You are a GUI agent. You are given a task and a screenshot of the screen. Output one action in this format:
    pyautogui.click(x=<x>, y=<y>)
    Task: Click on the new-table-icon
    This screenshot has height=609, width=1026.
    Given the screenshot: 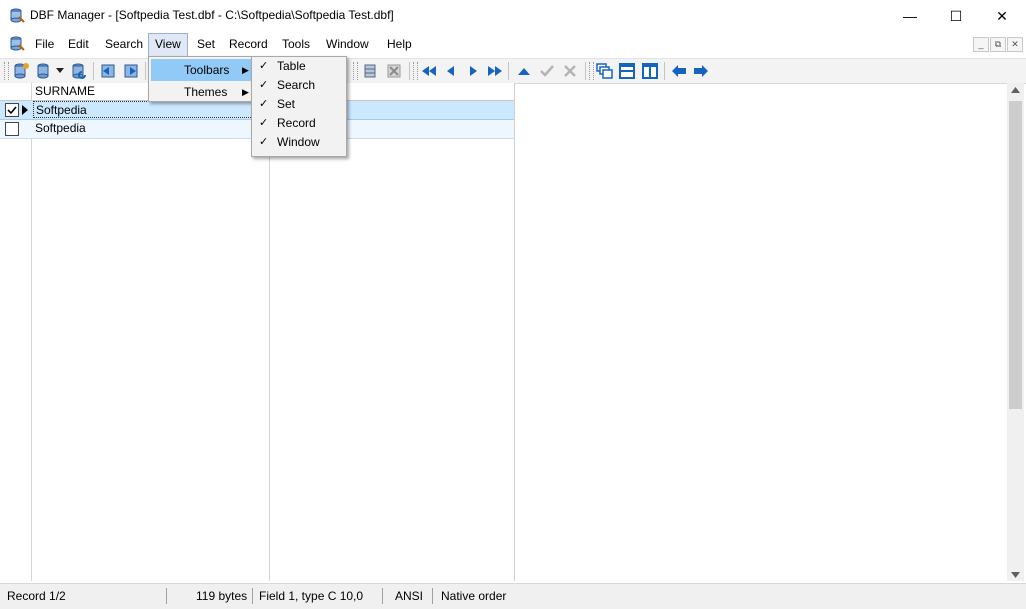 What is the action you would take?
    pyautogui.click(x=21, y=71)
    